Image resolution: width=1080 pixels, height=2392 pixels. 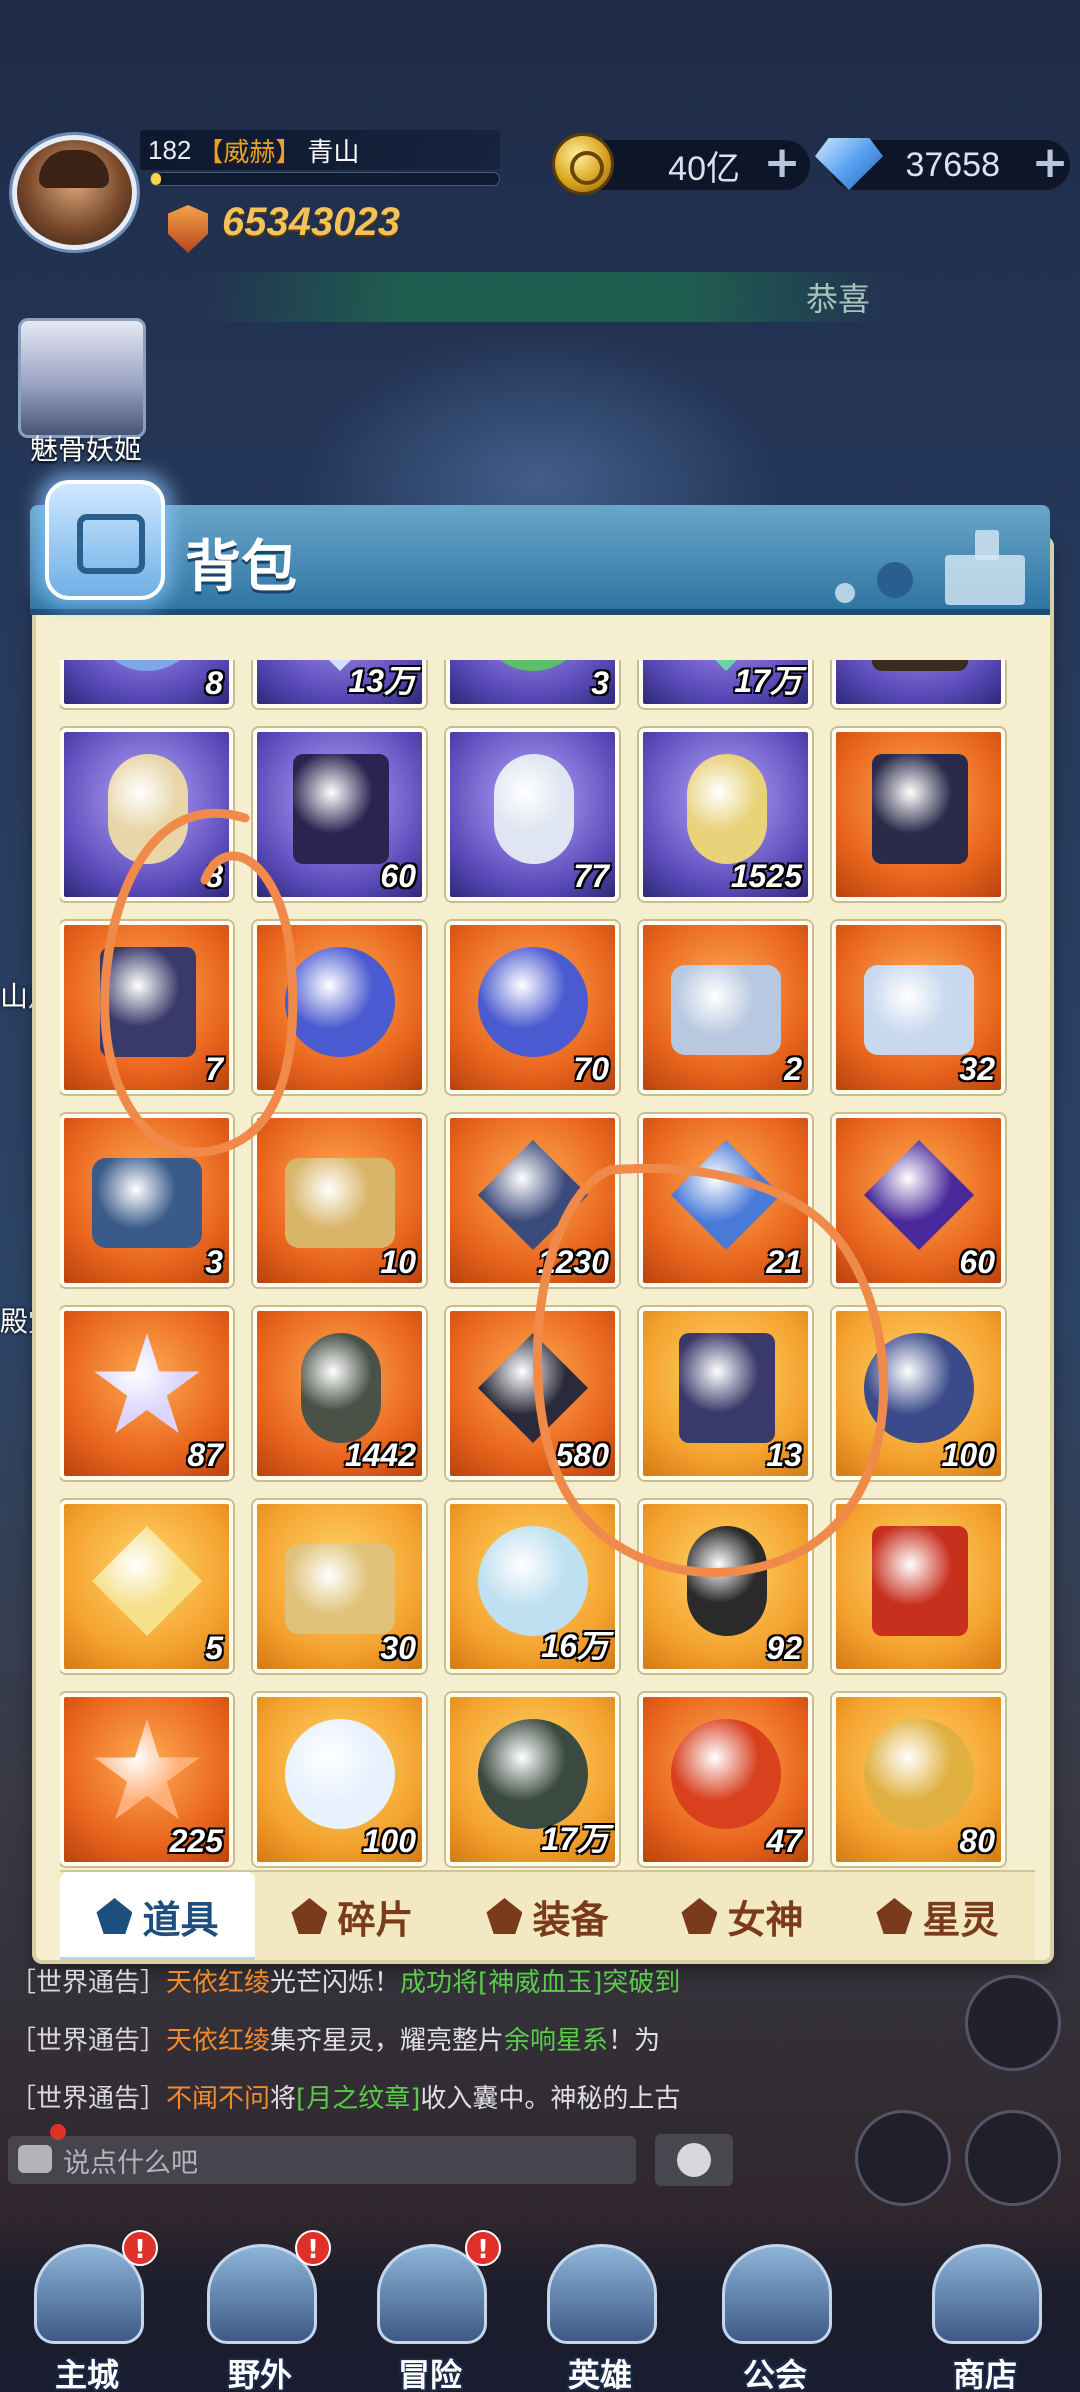 I want to click on exp-bar-fill, so click(x=156, y=179).